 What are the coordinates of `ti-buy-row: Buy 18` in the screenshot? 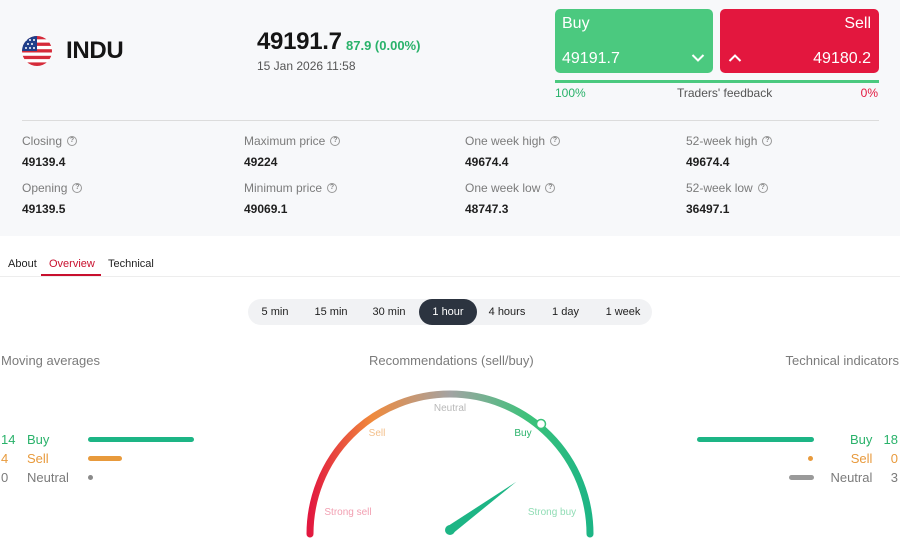 It's located at (868, 439).